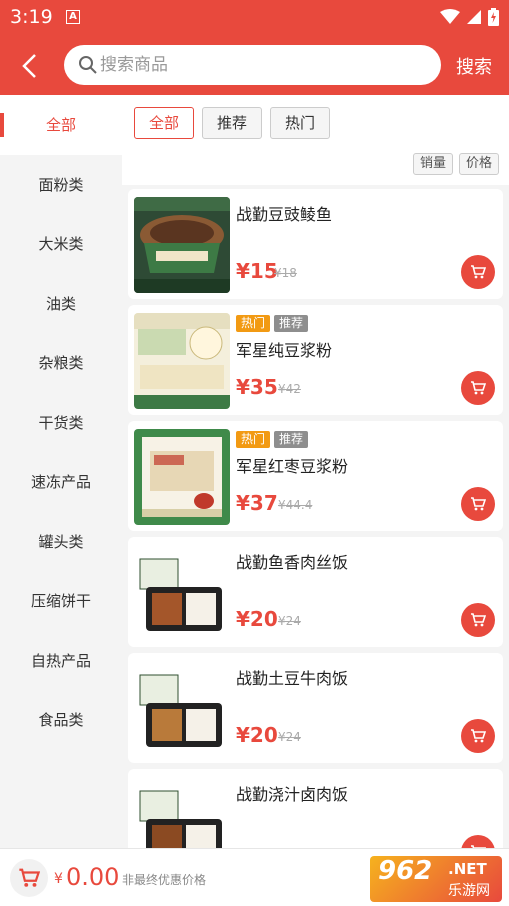 The width and height of the screenshot is (509, 906). I want to click on sidebar-item-biscuits: 压缩饼干, so click(61, 601).